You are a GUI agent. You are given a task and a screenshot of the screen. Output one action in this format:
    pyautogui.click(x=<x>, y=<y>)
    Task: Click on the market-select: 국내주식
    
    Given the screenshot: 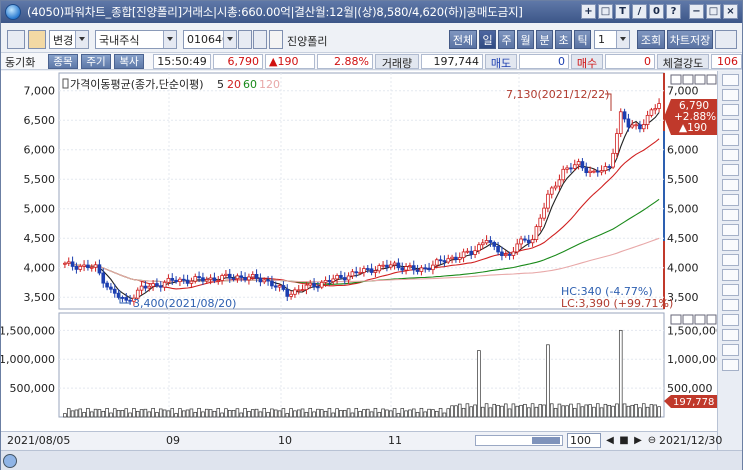 What is the action you would take?
    pyautogui.click(x=136, y=39)
    